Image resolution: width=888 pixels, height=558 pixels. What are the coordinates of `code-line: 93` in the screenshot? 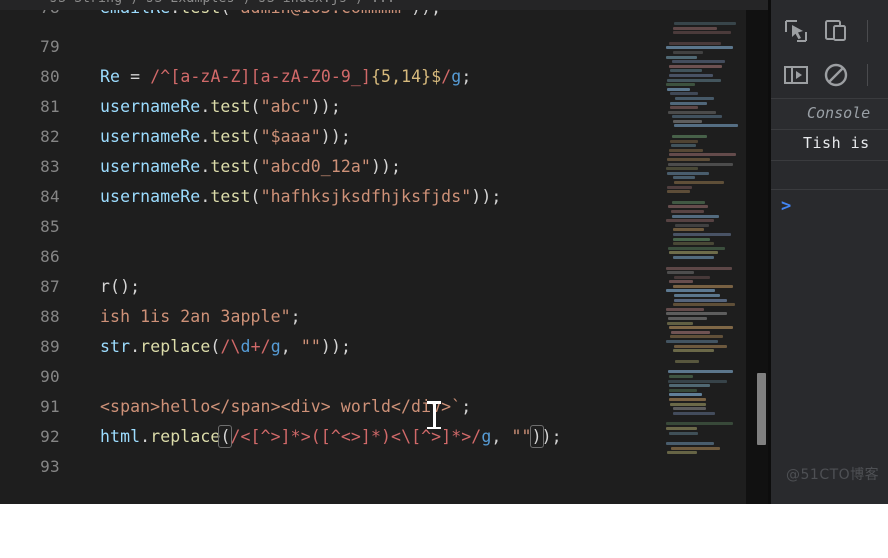 It's located at (334, 467).